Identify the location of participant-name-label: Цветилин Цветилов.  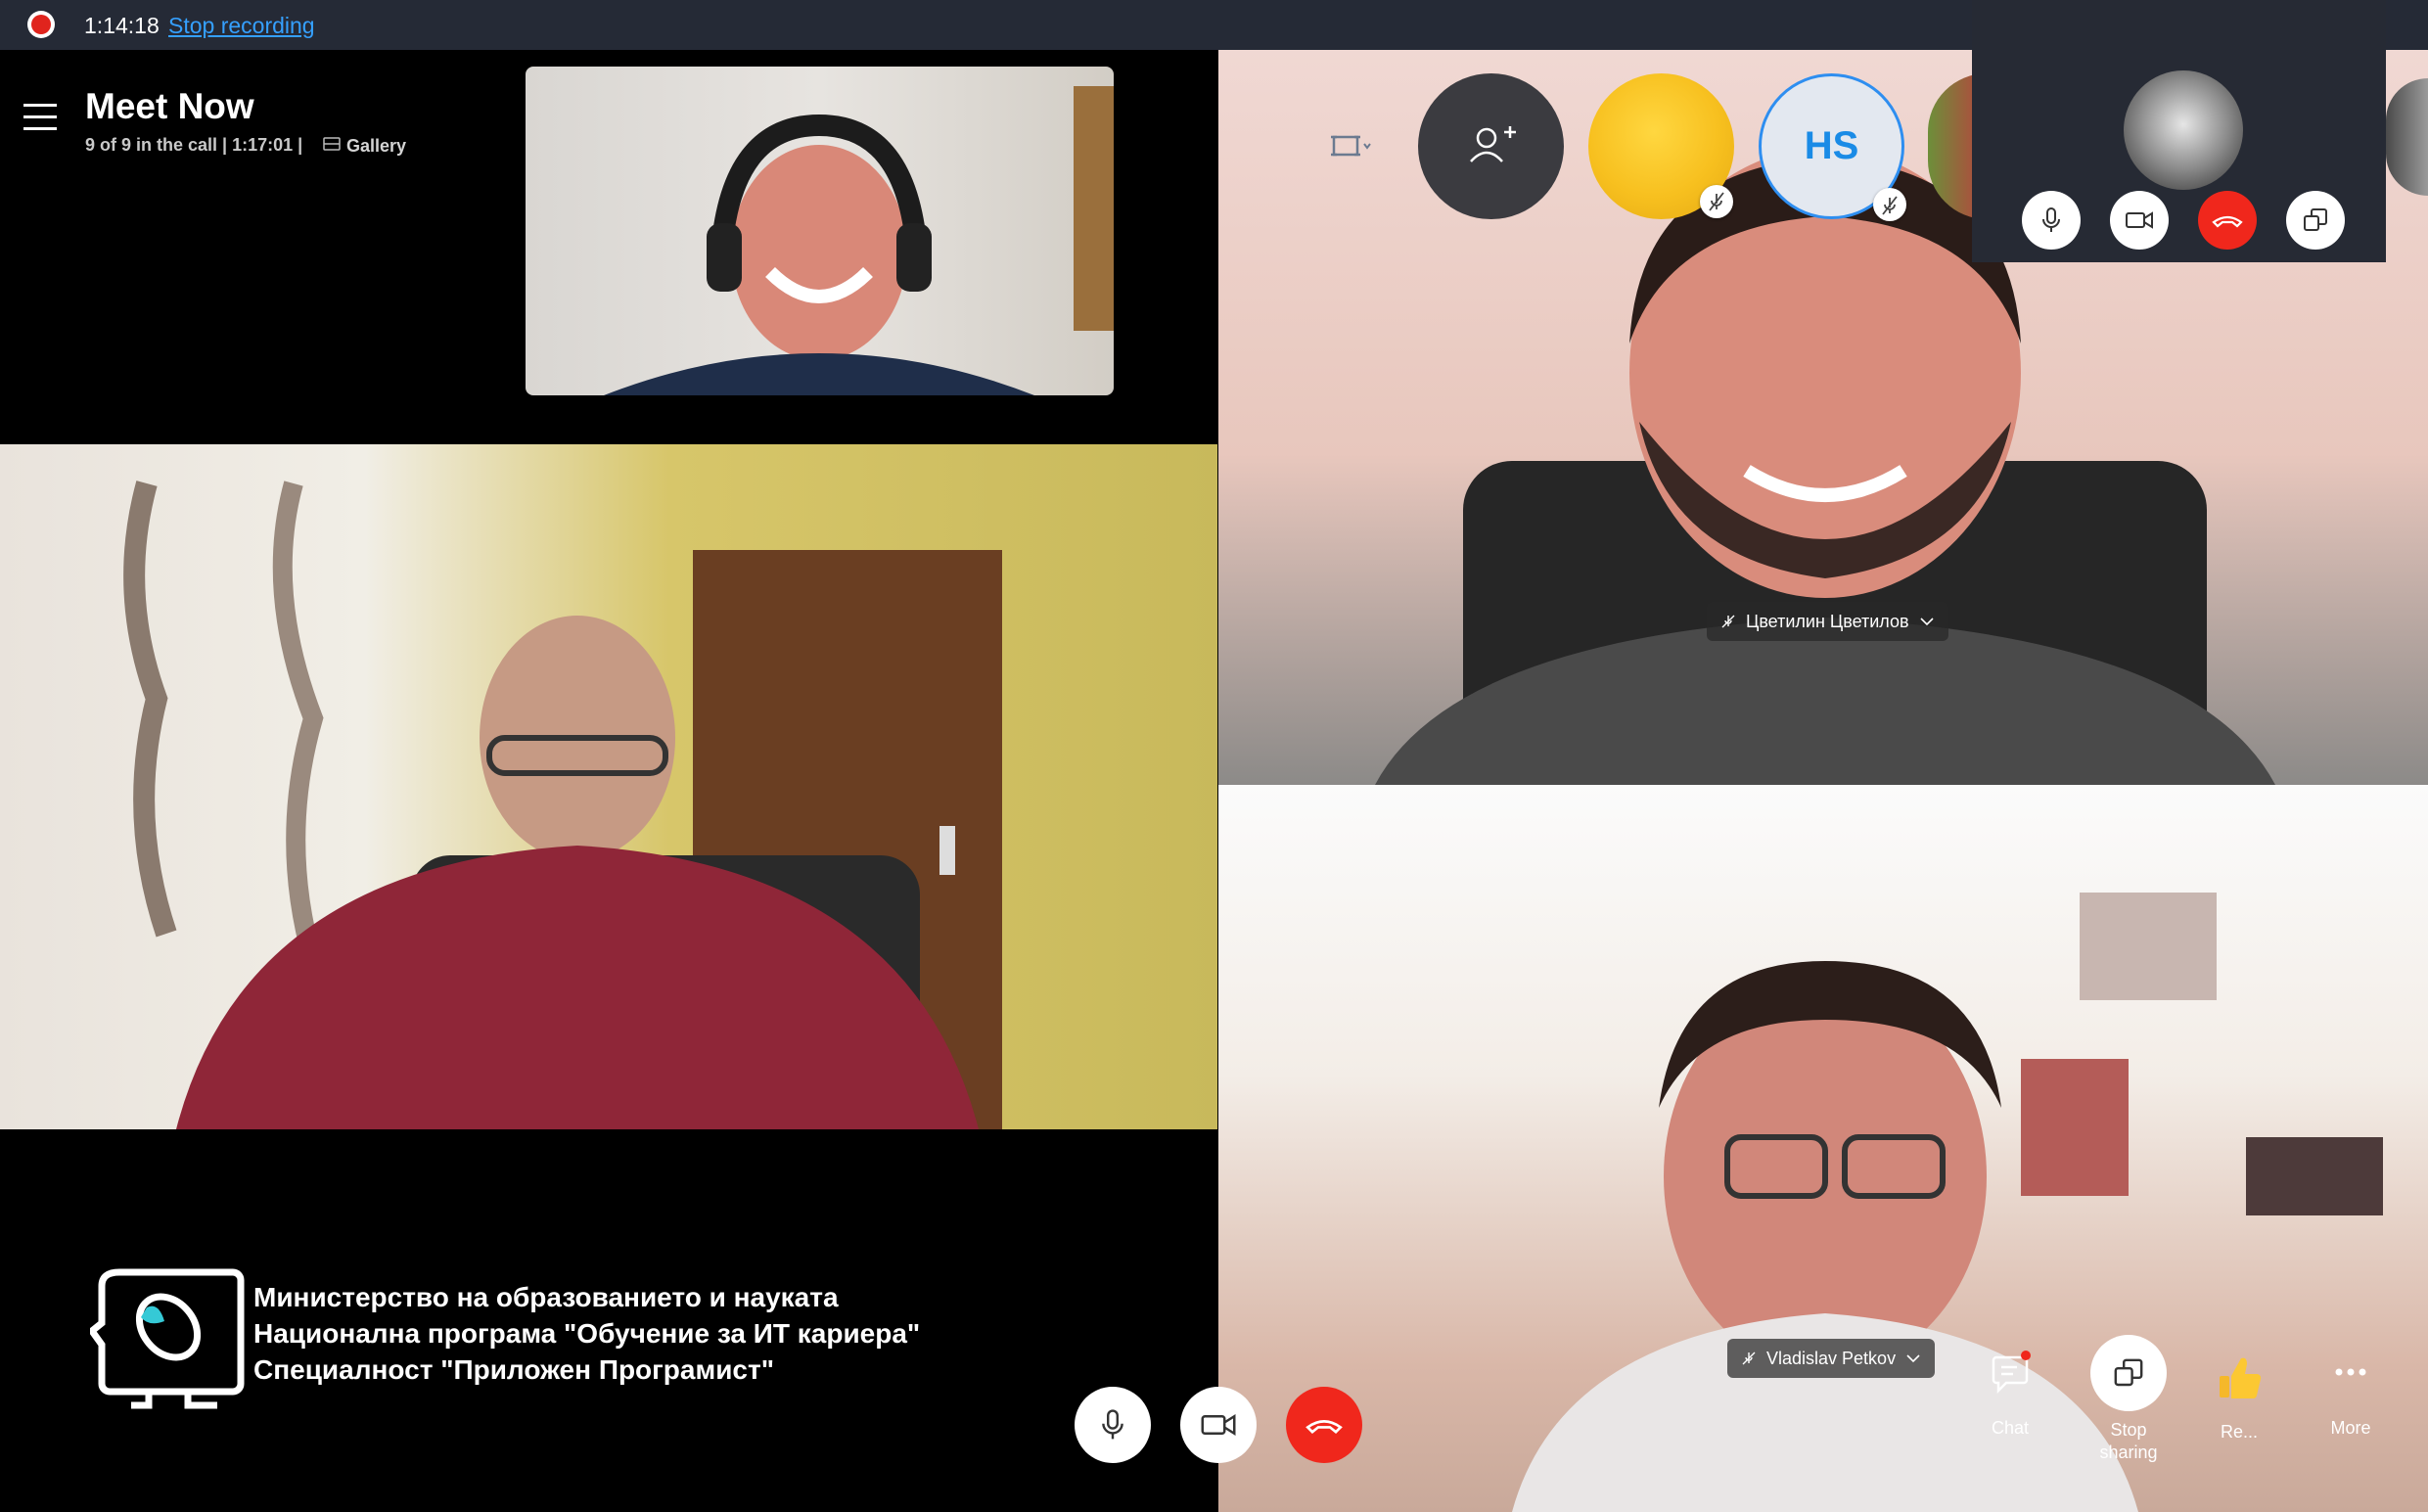
(1827, 621).